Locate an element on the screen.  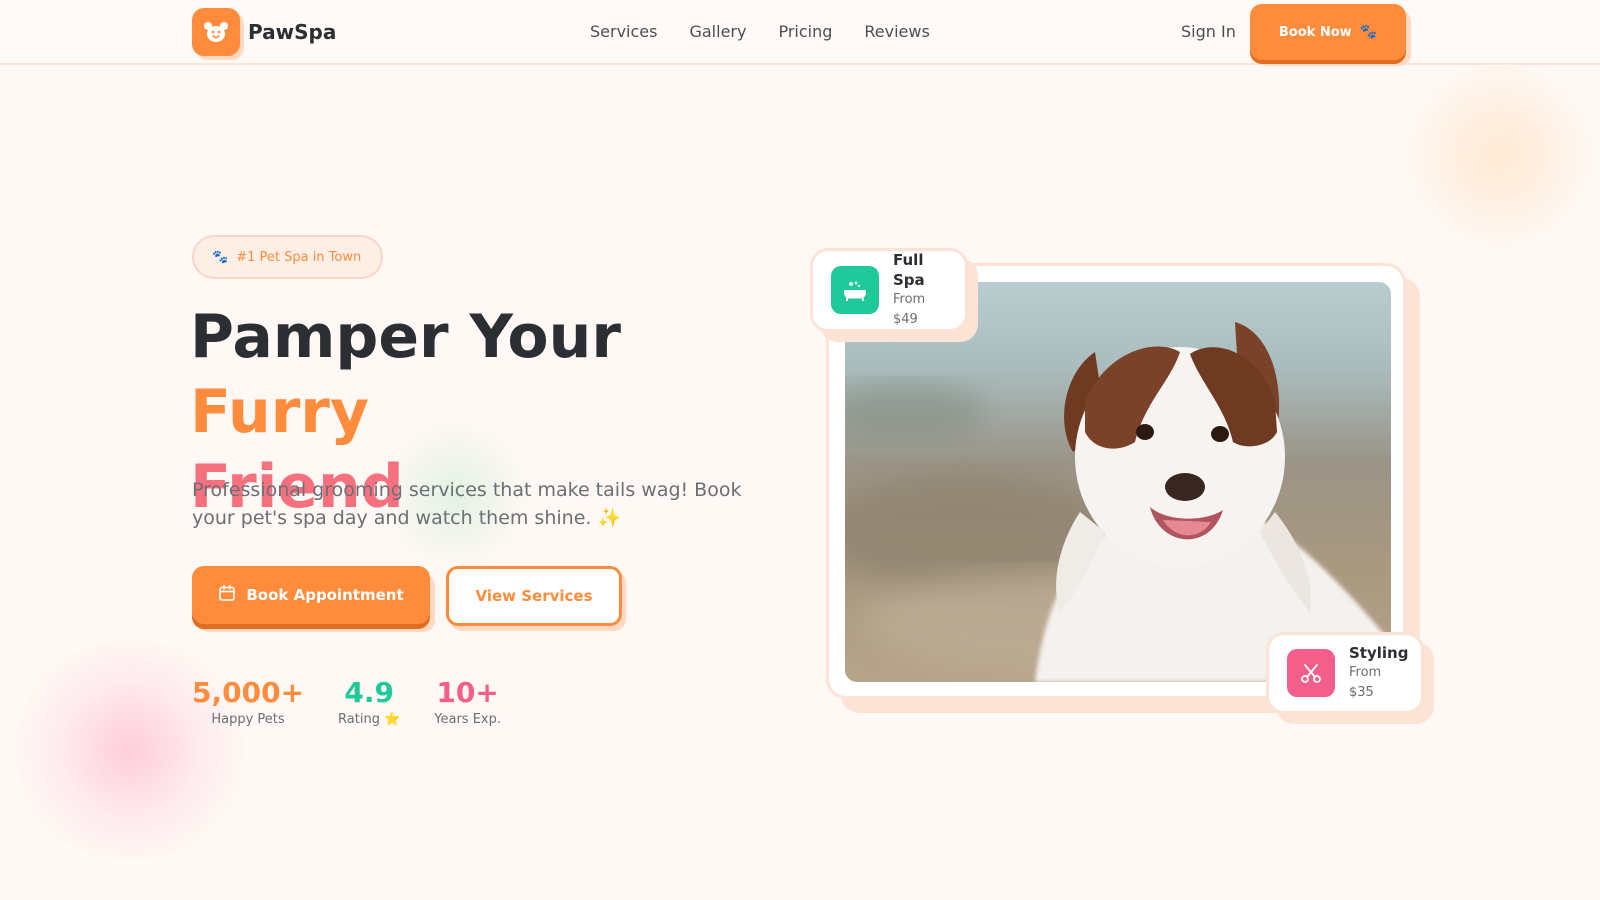
full-spa-info: Full Spa From $49 is located at coordinates (920, 290).